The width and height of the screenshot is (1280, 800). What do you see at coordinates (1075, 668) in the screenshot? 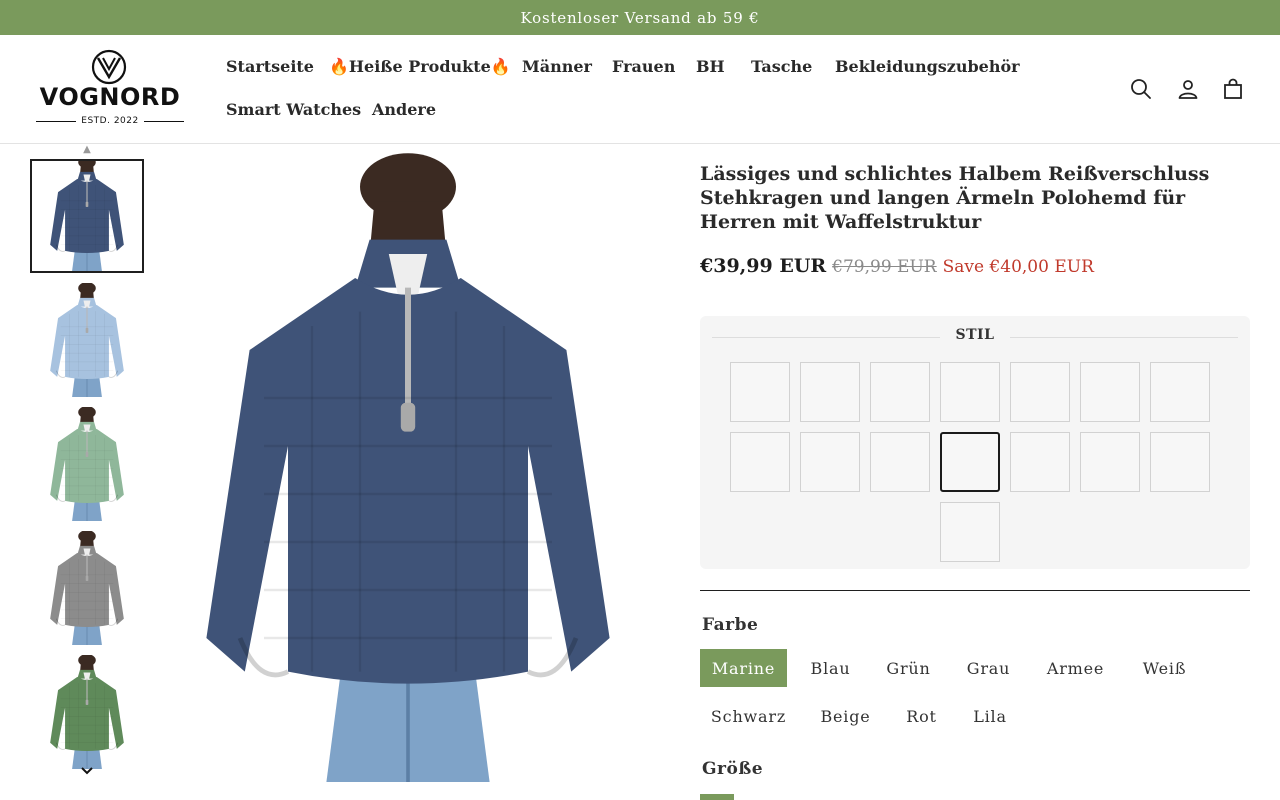
I see `color-option-armee: Armee` at bounding box center [1075, 668].